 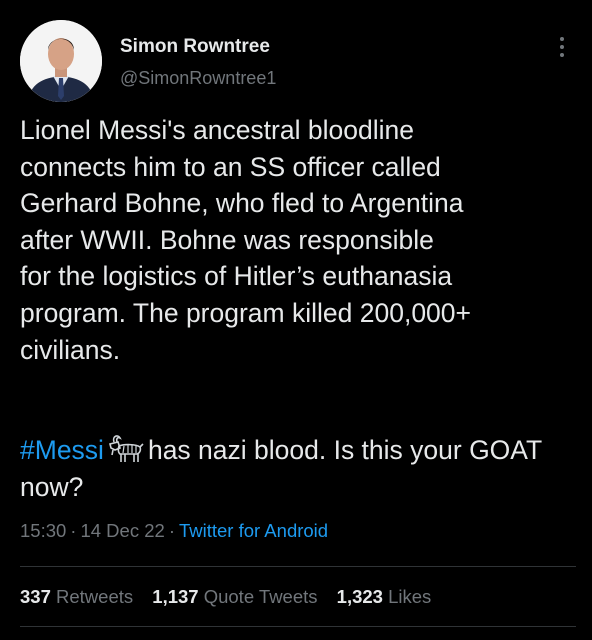 I want to click on tweet-time: 15:30, so click(x=43, y=530).